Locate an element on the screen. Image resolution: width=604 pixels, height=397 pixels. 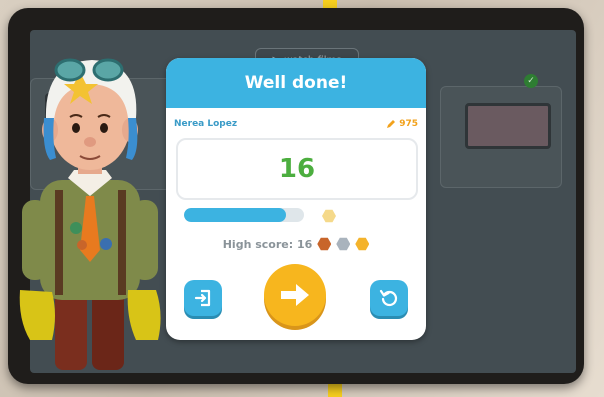
progress-bar-fill is located at coordinates (235, 215).